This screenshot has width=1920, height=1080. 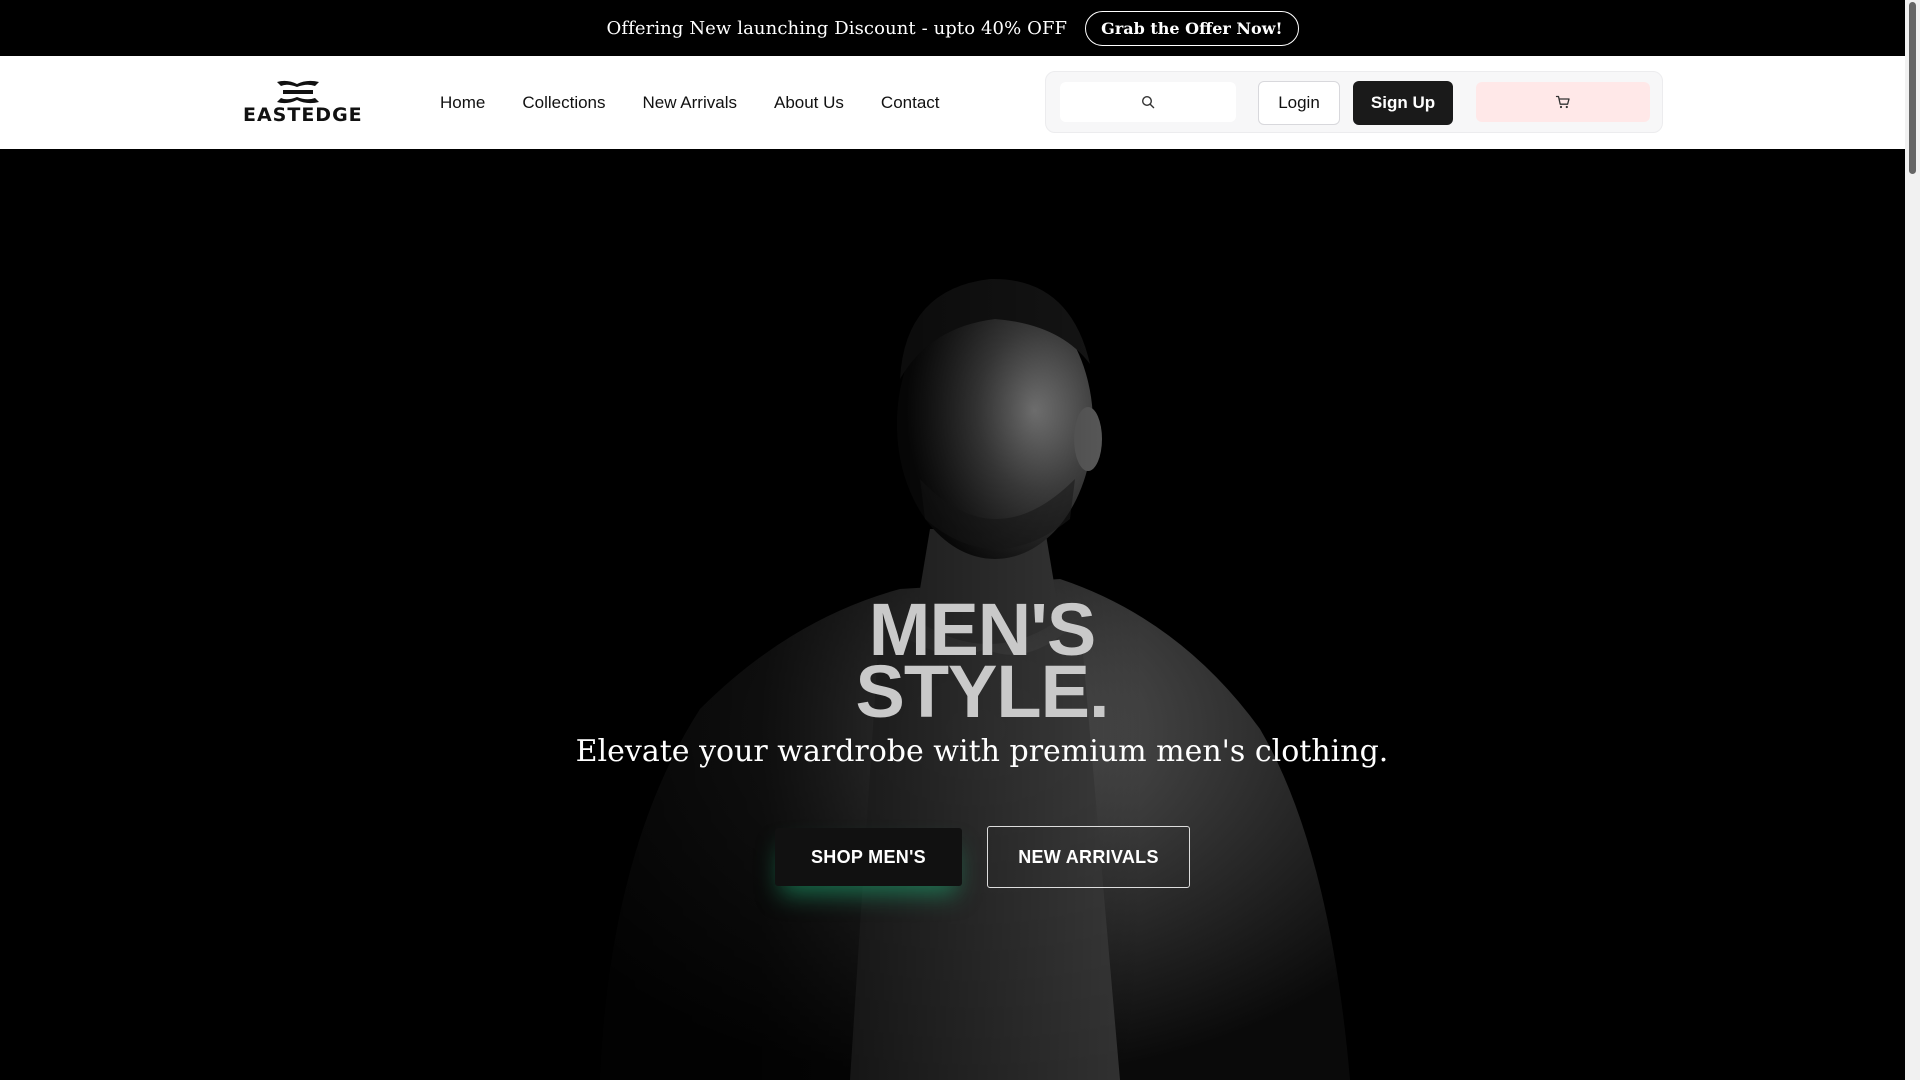 What do you see at coordinates (298, 92) in the screenshot?
I see `logo-icon` at bounding box center [298, 92].